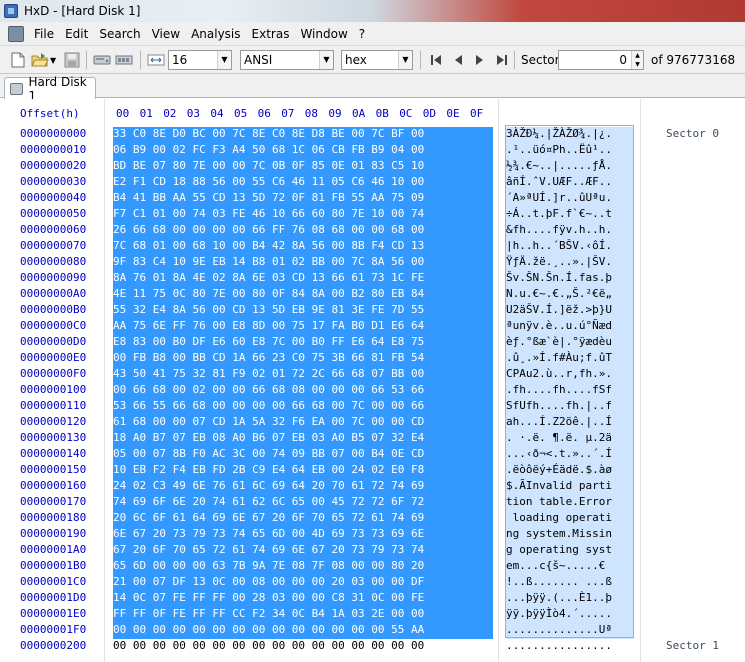 This screenshot has width=745, height=662. Describe the element at coordinates (570, 567) in the screenshot. I see `row-ascii: em...c{š~.....€` at that location.